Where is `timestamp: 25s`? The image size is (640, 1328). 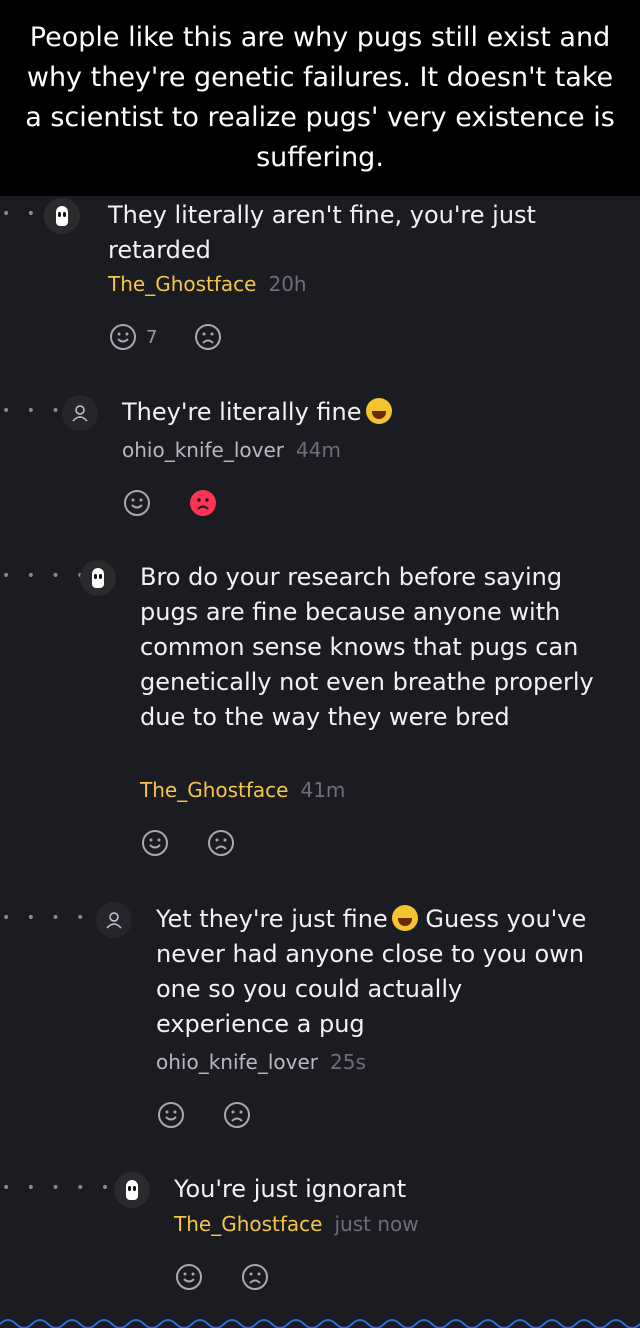
timestamp: 25s is located at coordinates (348, 1062).